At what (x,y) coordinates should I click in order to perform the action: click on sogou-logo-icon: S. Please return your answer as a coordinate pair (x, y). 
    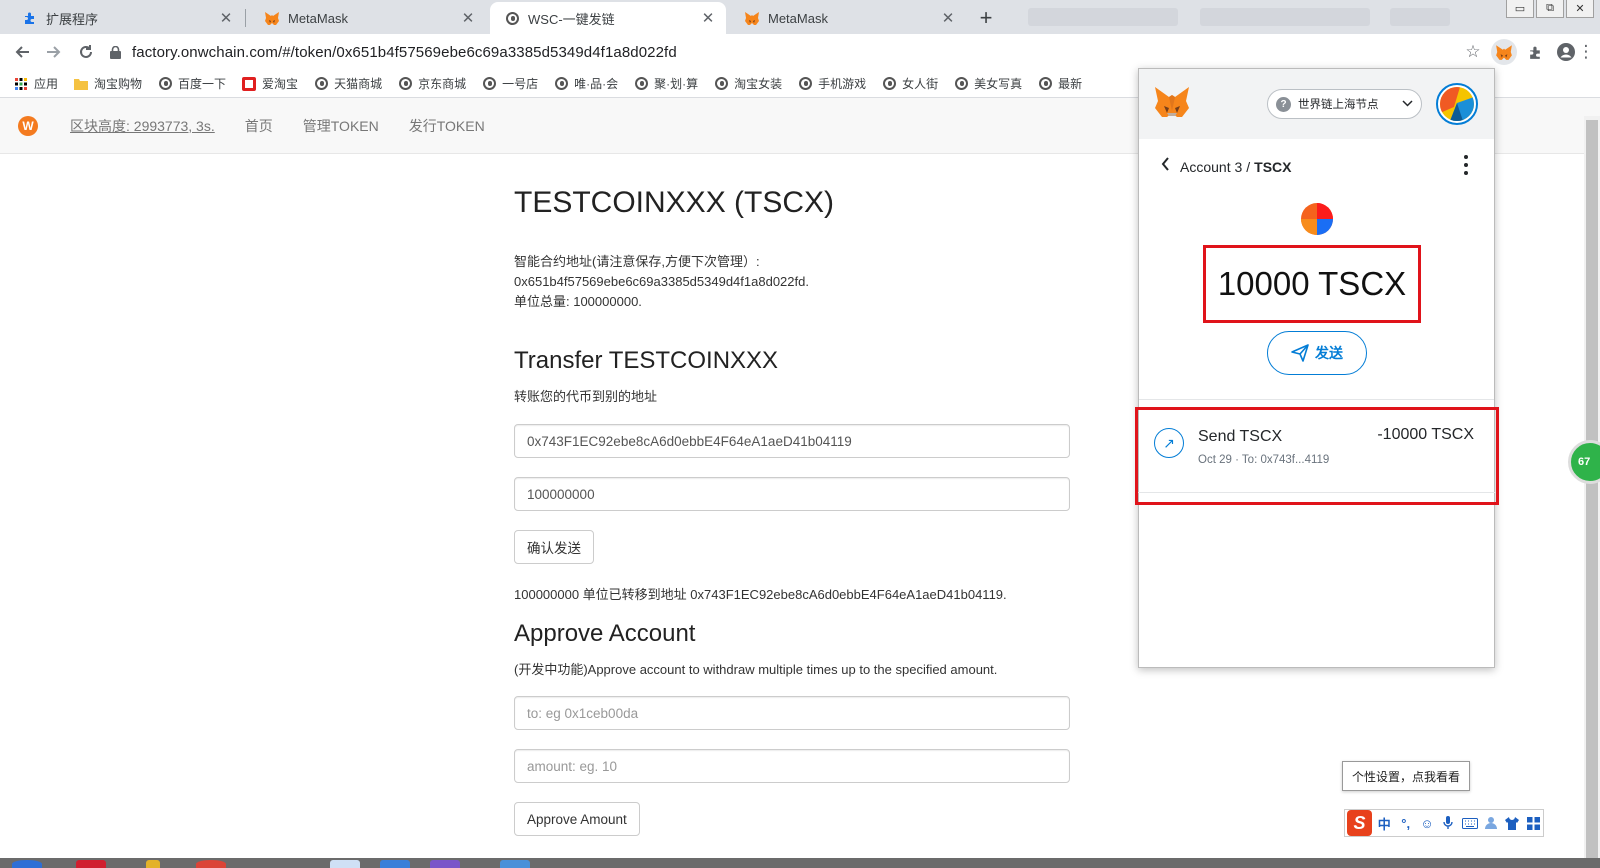
    Looking at the image, I should click on (1360, 823).